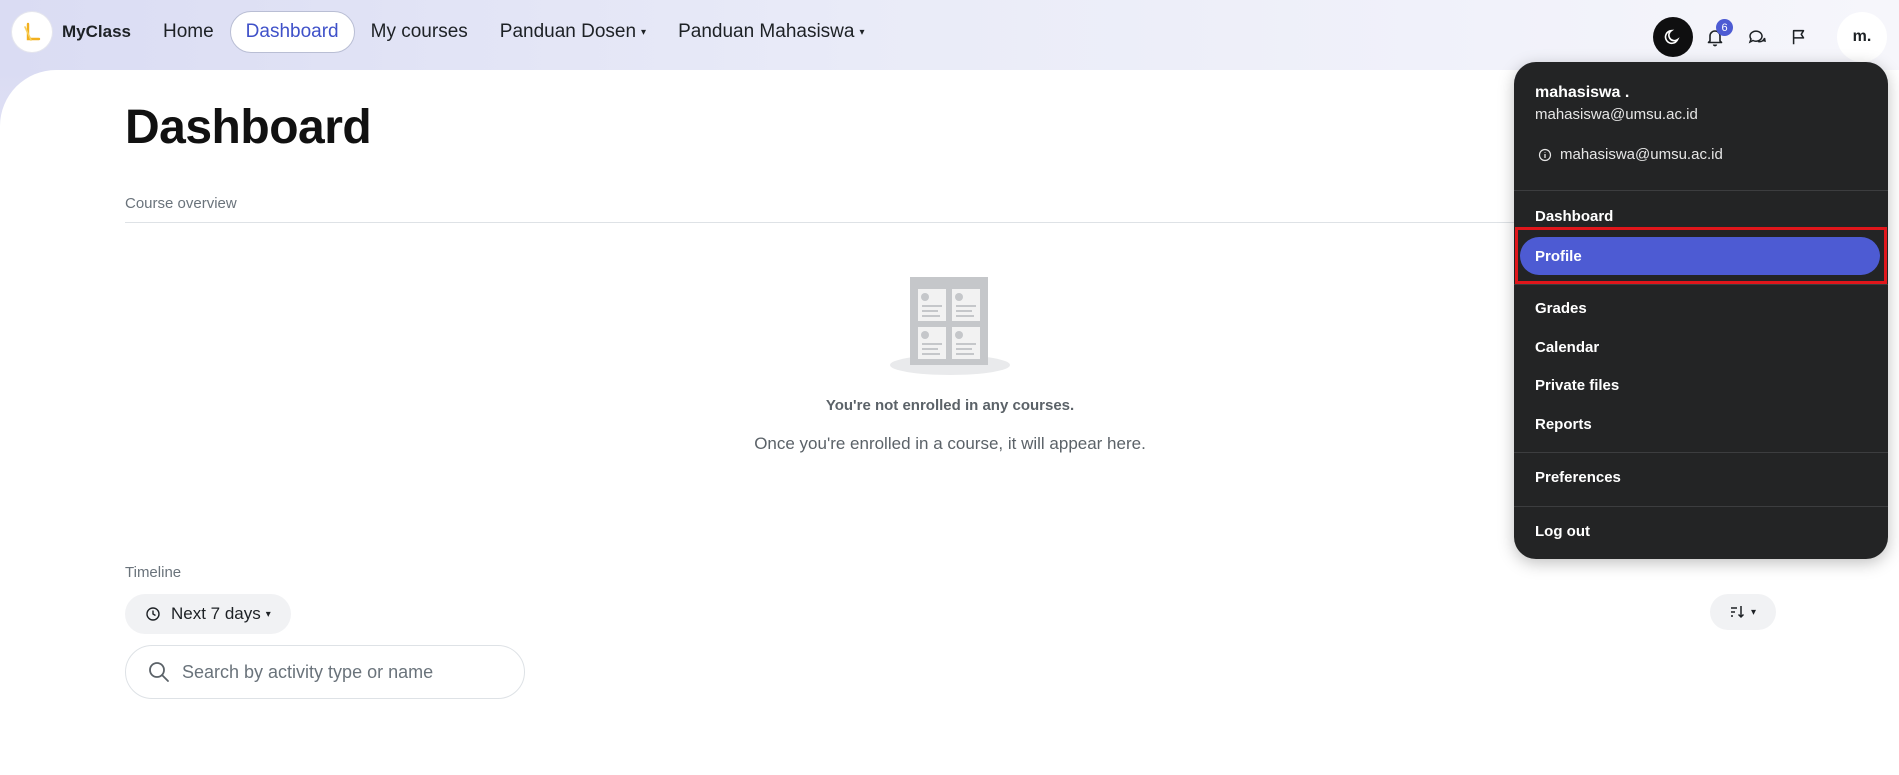 The width and height of the screenshot is (1899, 775). What do you see at coordinates (1563, 424) in the screenshot?
I see `menu-item-reports: Reports` at bounding box center [1563, 424].